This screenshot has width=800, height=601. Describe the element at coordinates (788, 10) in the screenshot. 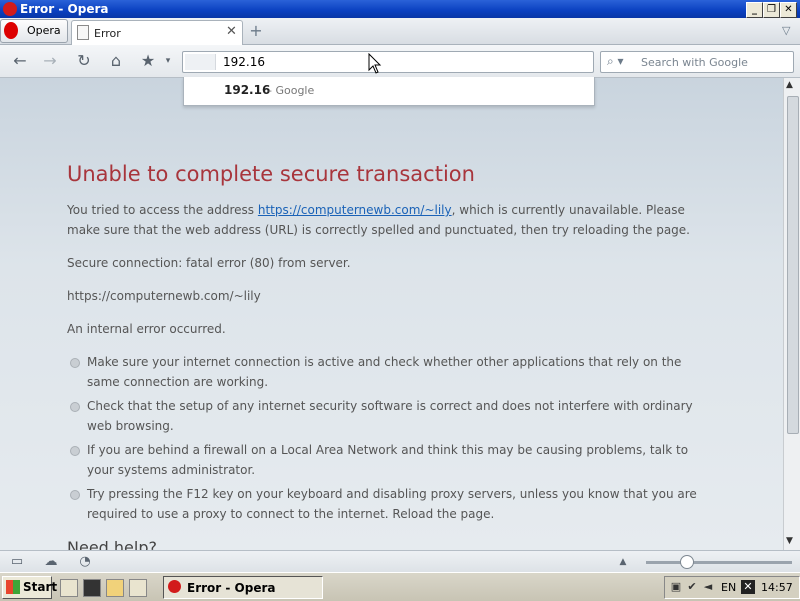

I see `close-window-button: ✕` at that location.